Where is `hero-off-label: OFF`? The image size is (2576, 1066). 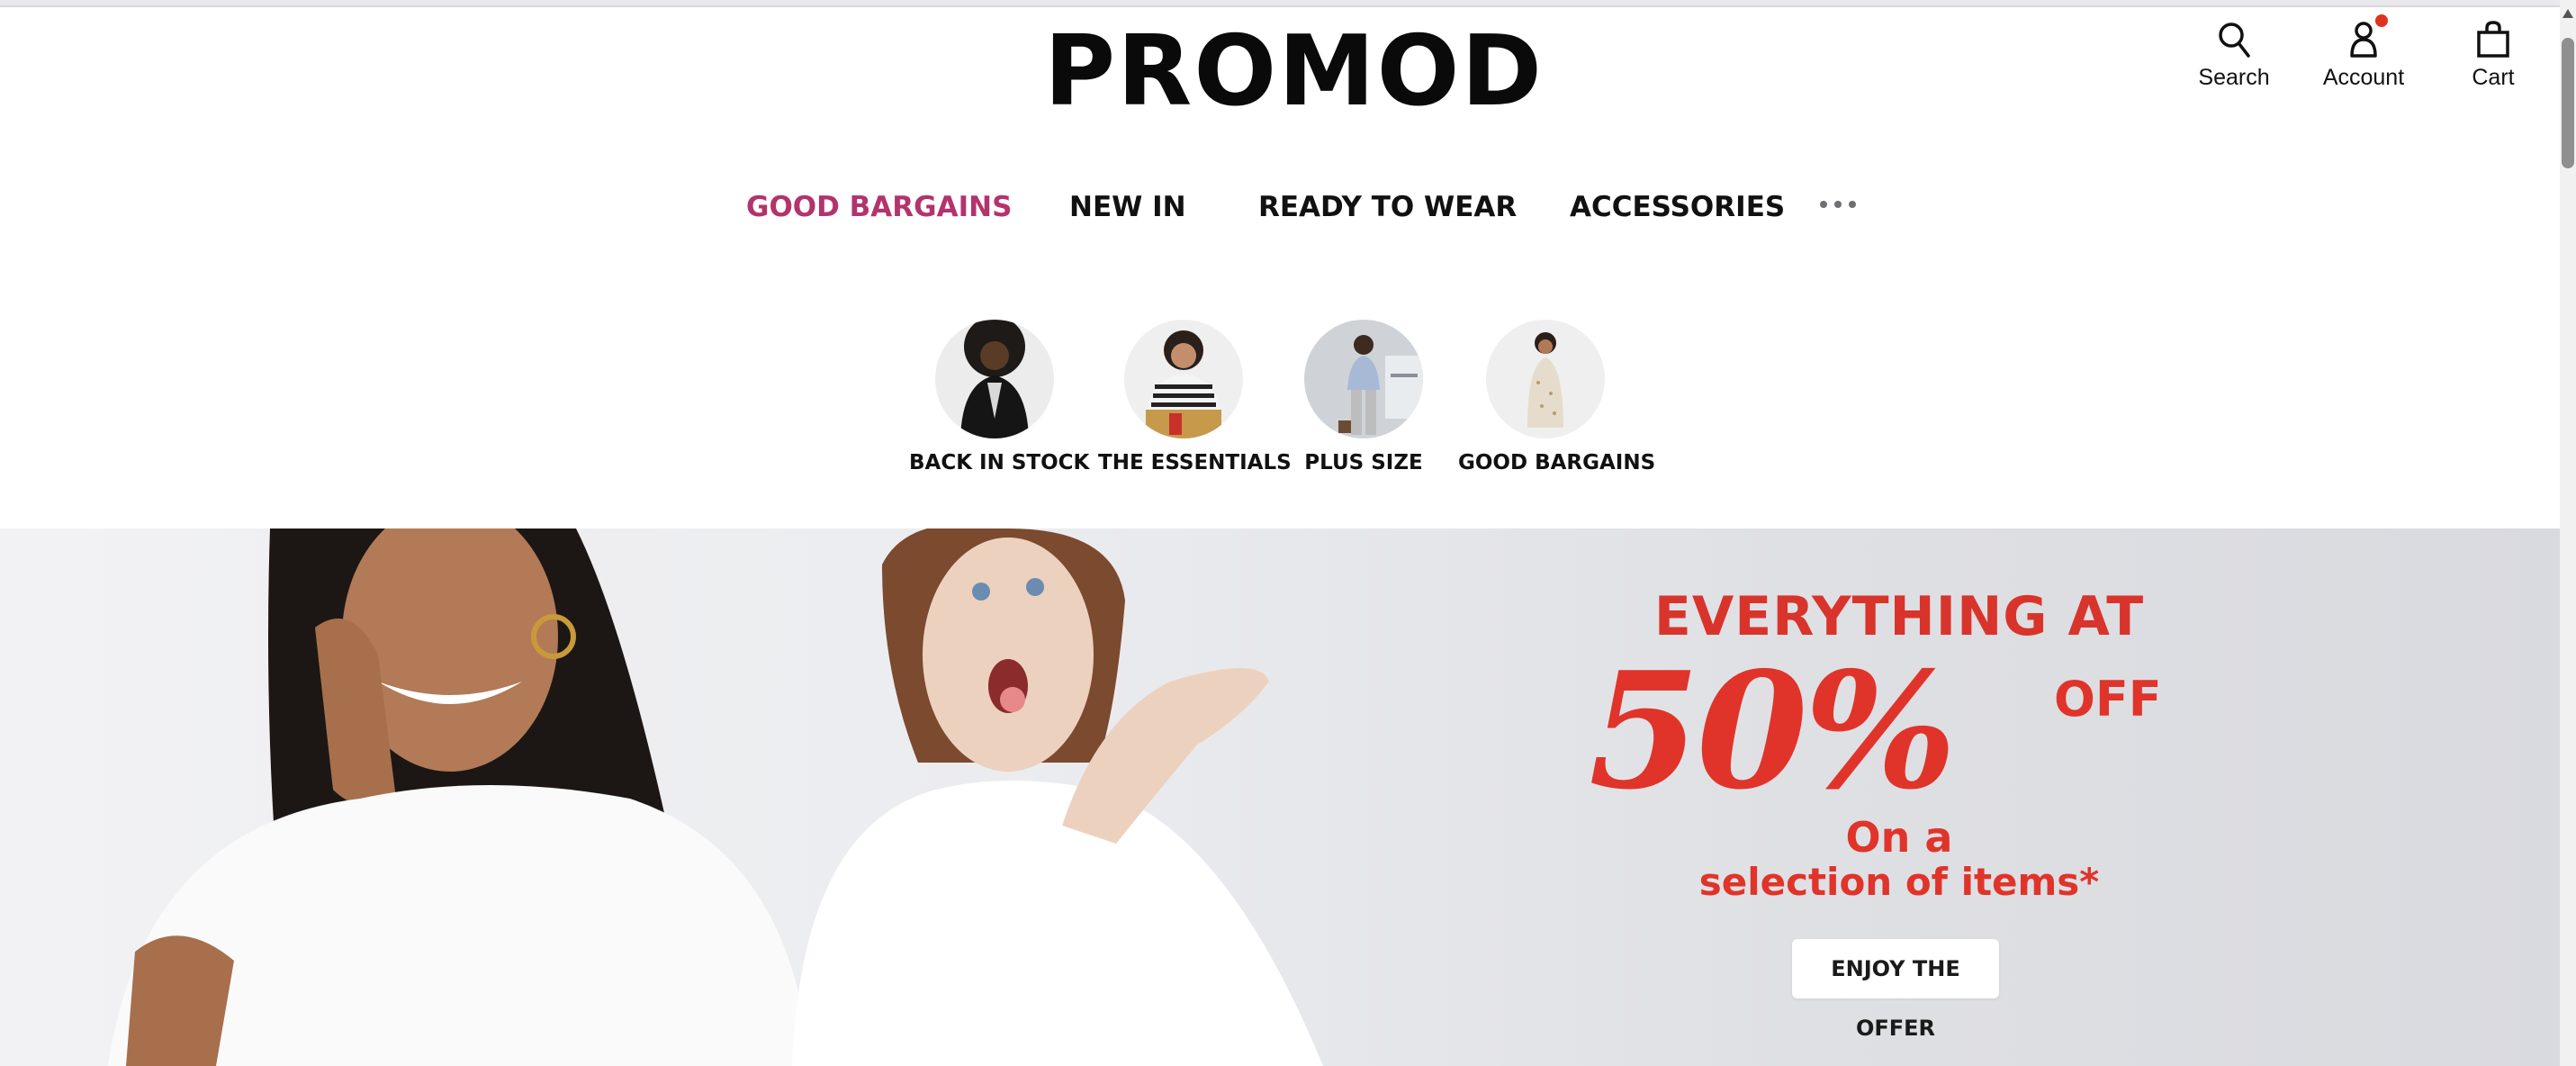
hero-off-label: OFF is located at coordinates (2108, 699).